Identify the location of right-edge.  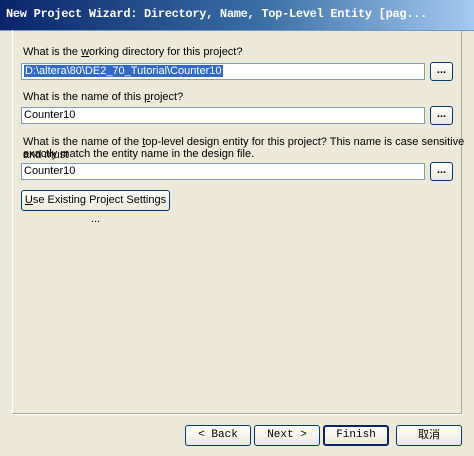
(461, 222).